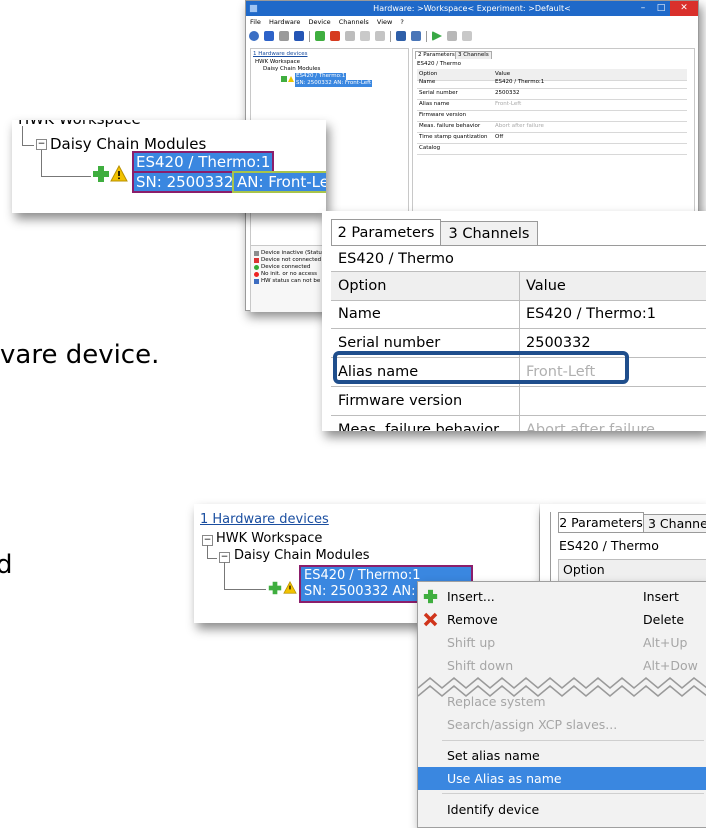 This screenshot has width=706, height=828. Describe the element at coordinates (552, 149) in the screenshot. I see `table-row: Catalog` at that location.